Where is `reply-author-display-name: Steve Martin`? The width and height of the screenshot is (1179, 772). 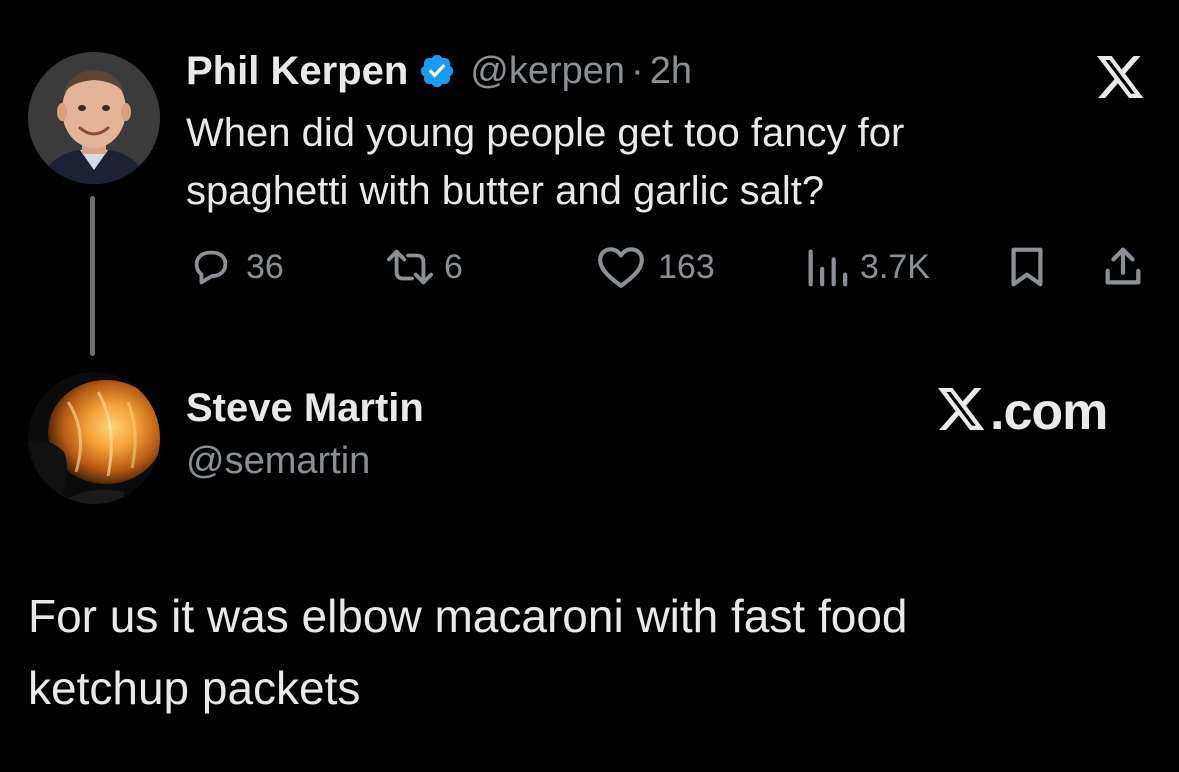
reply-author-display-name: Steve Martin is located at coordinates (305, 408).